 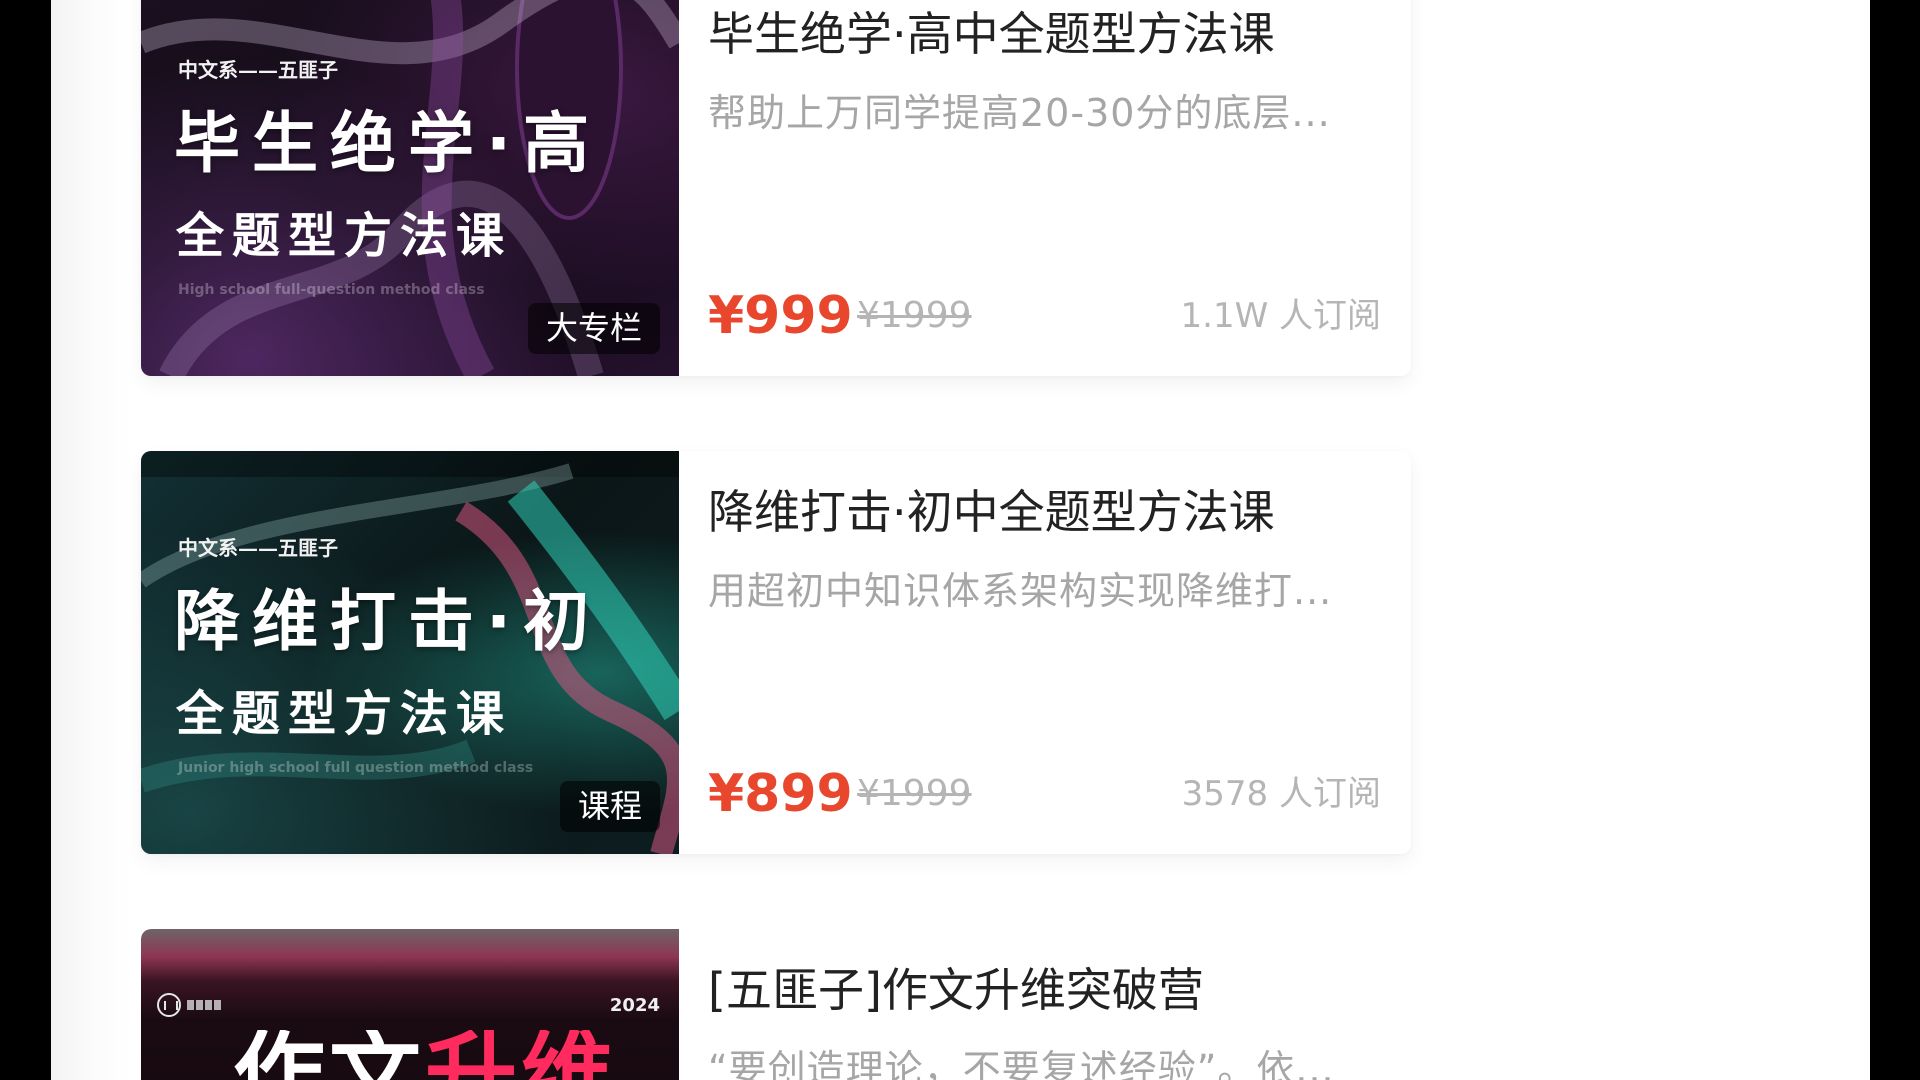 I want to click on cover-top-band, so click(x=410, y=464).